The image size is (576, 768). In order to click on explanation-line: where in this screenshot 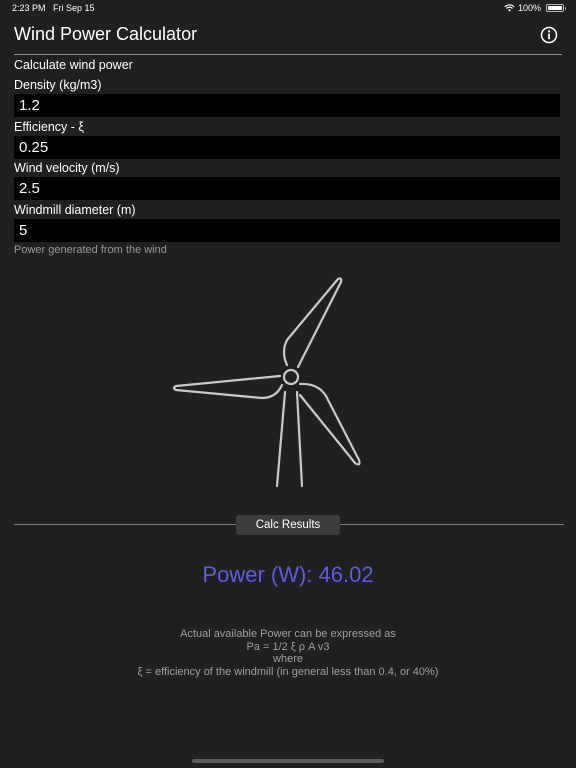, I will do `click(288, 659)`.